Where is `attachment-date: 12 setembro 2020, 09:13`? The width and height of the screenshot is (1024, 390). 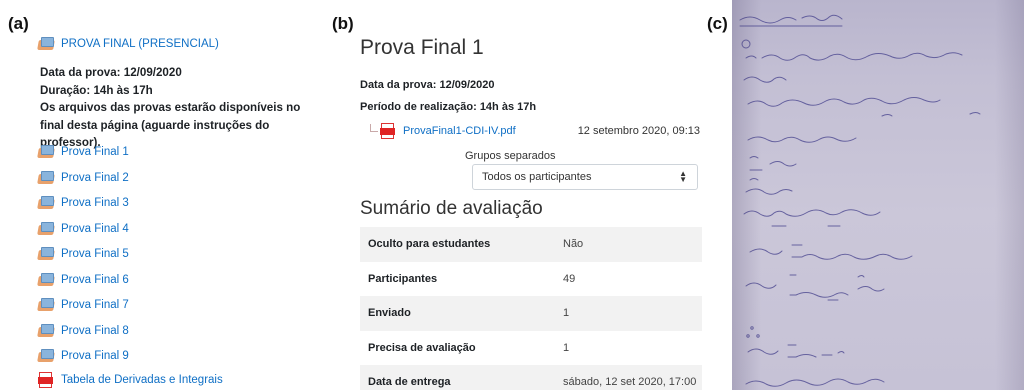
attachment-date: 12 setembro 2020, 09:13 is located at coordinates (638, 131).